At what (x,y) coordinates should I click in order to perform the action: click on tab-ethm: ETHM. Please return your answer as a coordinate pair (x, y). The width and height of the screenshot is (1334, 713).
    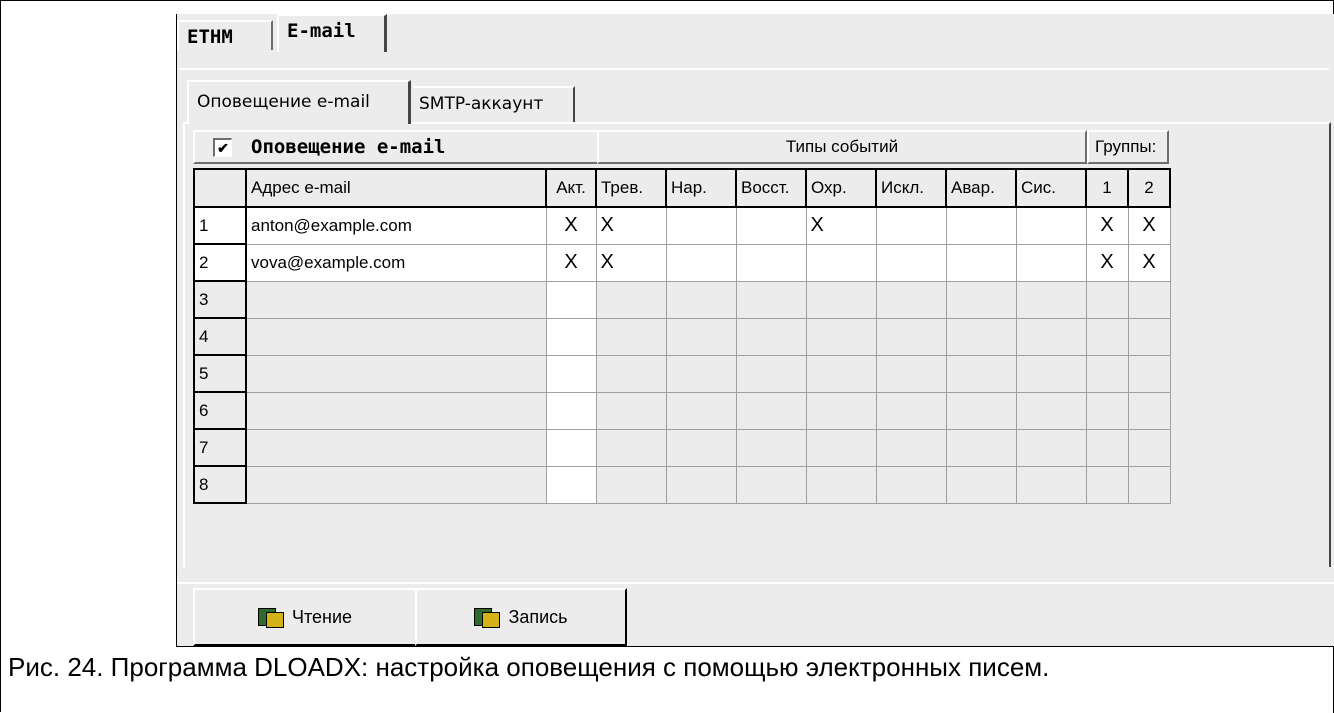
    Looking at the image, I should click on (225, 35).